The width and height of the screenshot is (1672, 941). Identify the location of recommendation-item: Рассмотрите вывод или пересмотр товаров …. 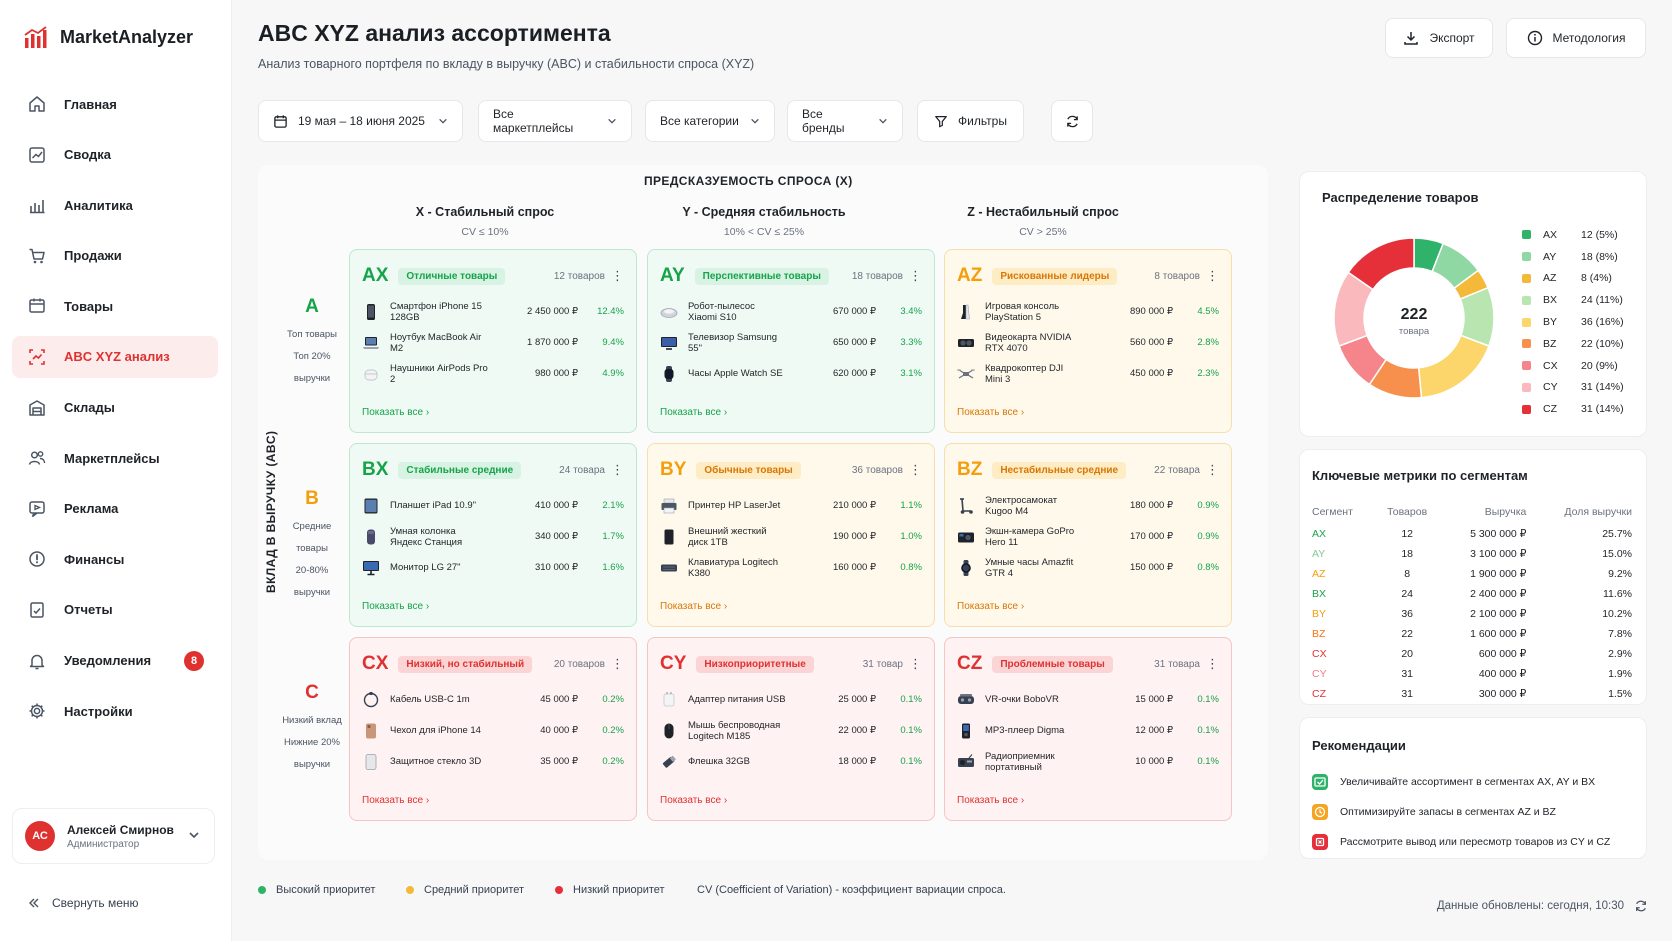
(1461, 842).